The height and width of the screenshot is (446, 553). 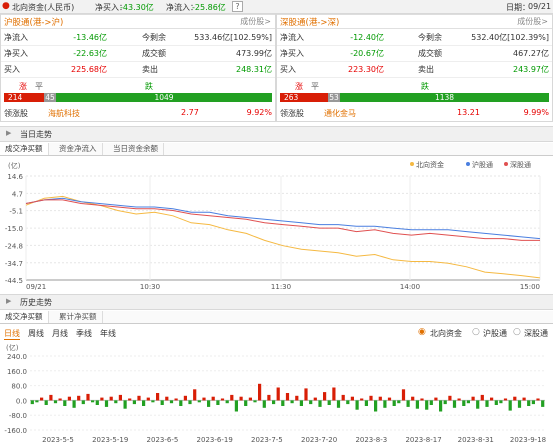 What do you see at coordinates (276, 134) in the screenshot?
I see `intraday-section-header: ▶ 当日走势` at bounding box center [276, 134].